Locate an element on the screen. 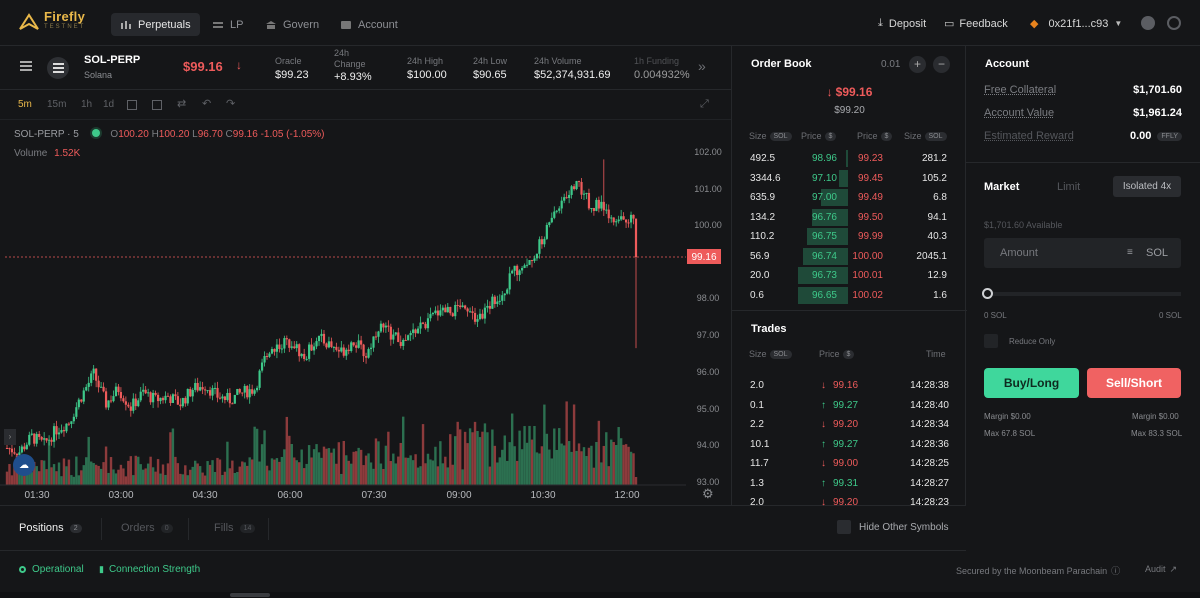 The height and width of the screenshot is (598, 1200). timeframe-15m: 15m is located at coordinates (56, 104).